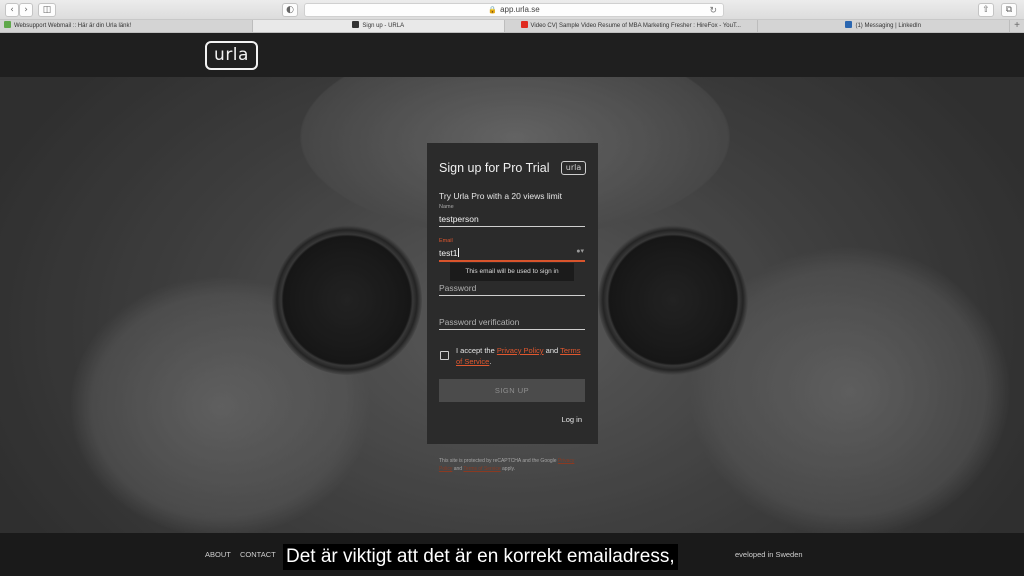  I want to click on email-value: test1, so click(448, 253).